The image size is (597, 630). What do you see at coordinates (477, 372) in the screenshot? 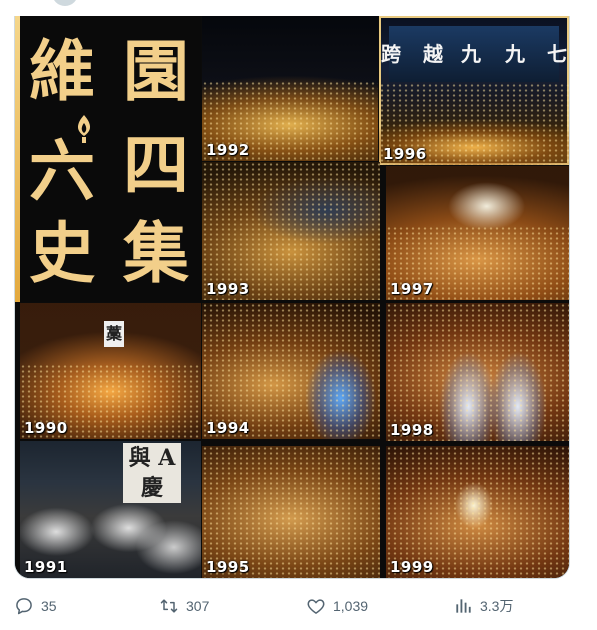
I see `photo-tile-1998: 1998` at bounding box center [477, 372].